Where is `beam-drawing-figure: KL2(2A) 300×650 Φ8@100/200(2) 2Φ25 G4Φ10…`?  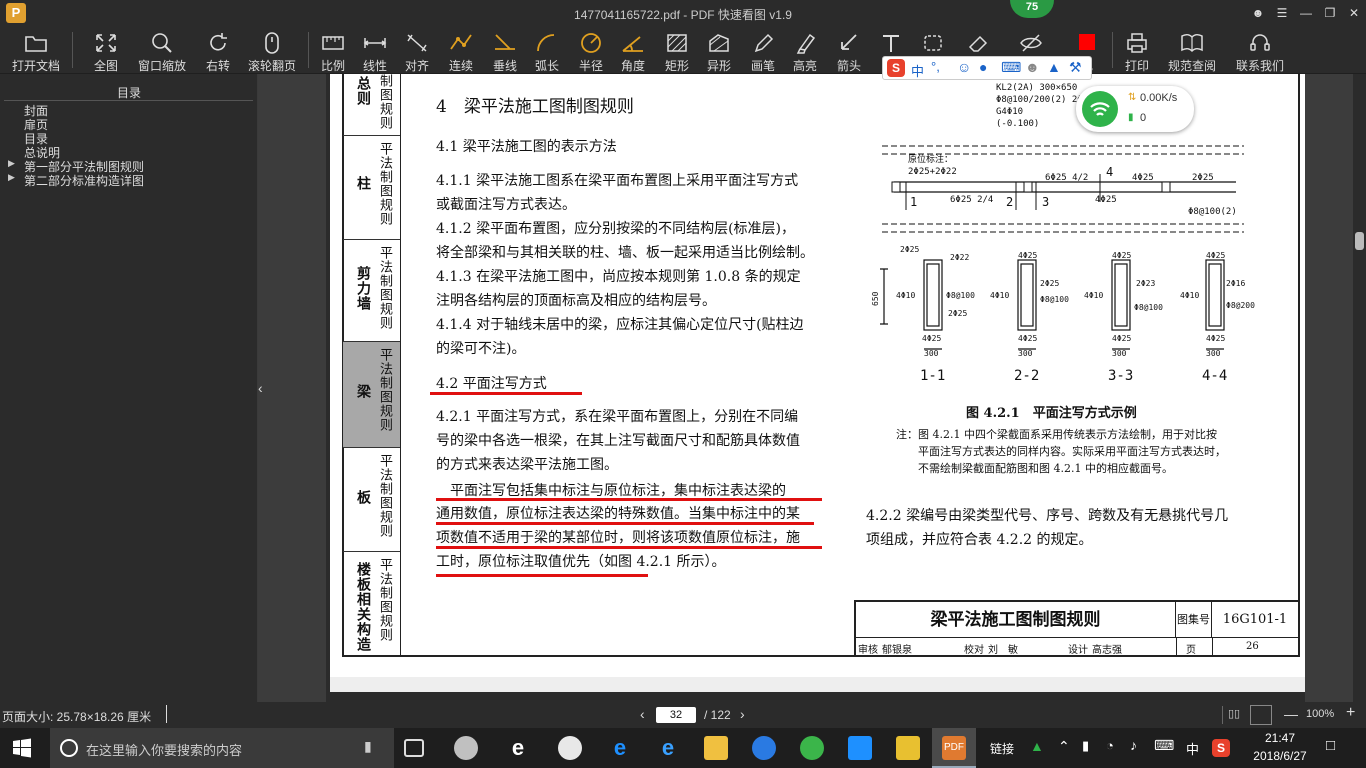
beam-drawing-figure: KL2(2A) 300×650 Φ8@100/200(2) 2Φ25 G4Φ10… is located at coordinates (1063, 233).